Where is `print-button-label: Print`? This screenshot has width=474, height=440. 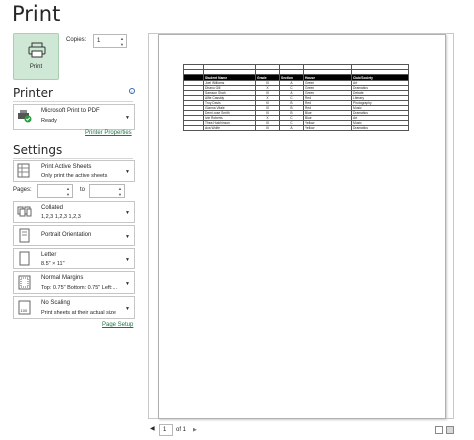
print-button-label: Print is located at coordinates (36, 67).